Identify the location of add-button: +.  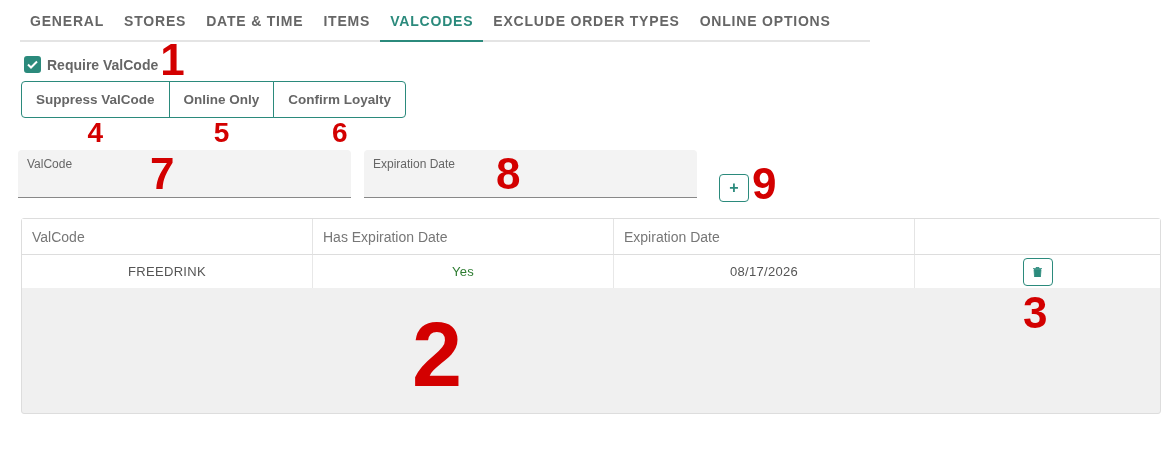
(734, 188).